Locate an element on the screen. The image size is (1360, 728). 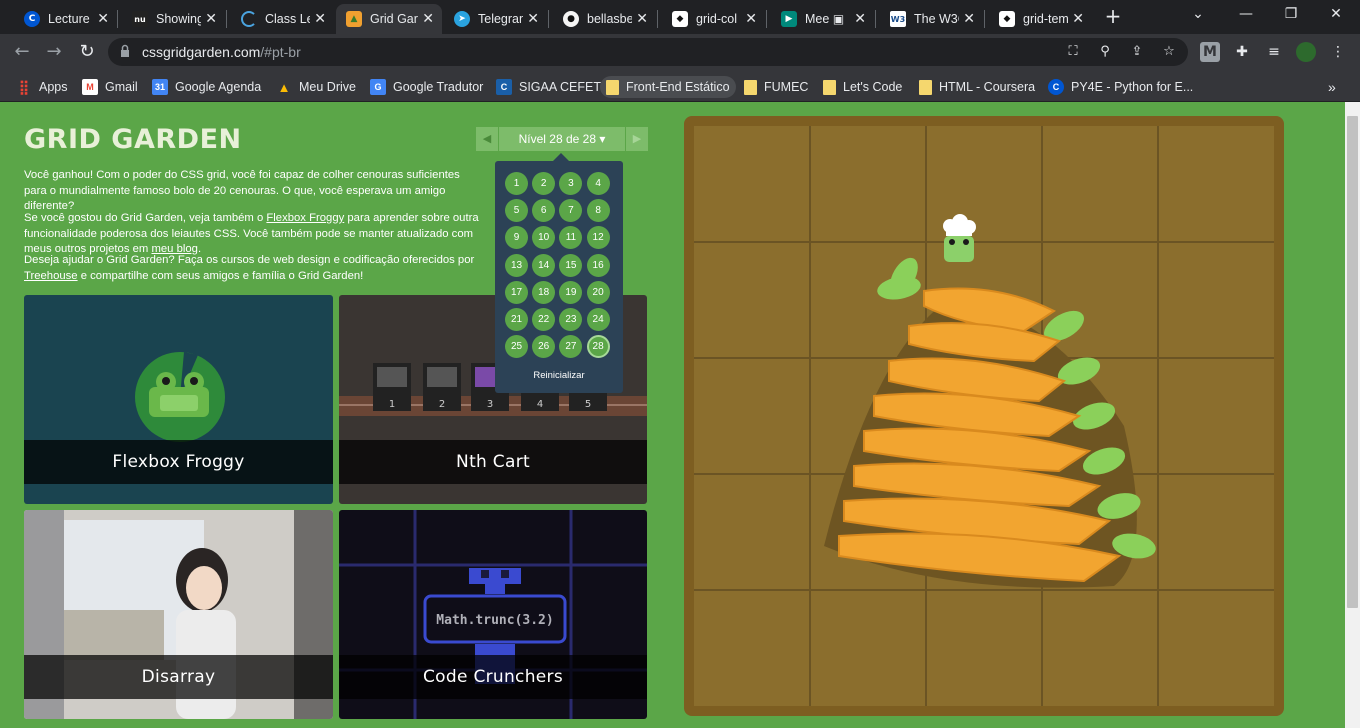
level-1-button: 1 is located at coordinates (516, 183).